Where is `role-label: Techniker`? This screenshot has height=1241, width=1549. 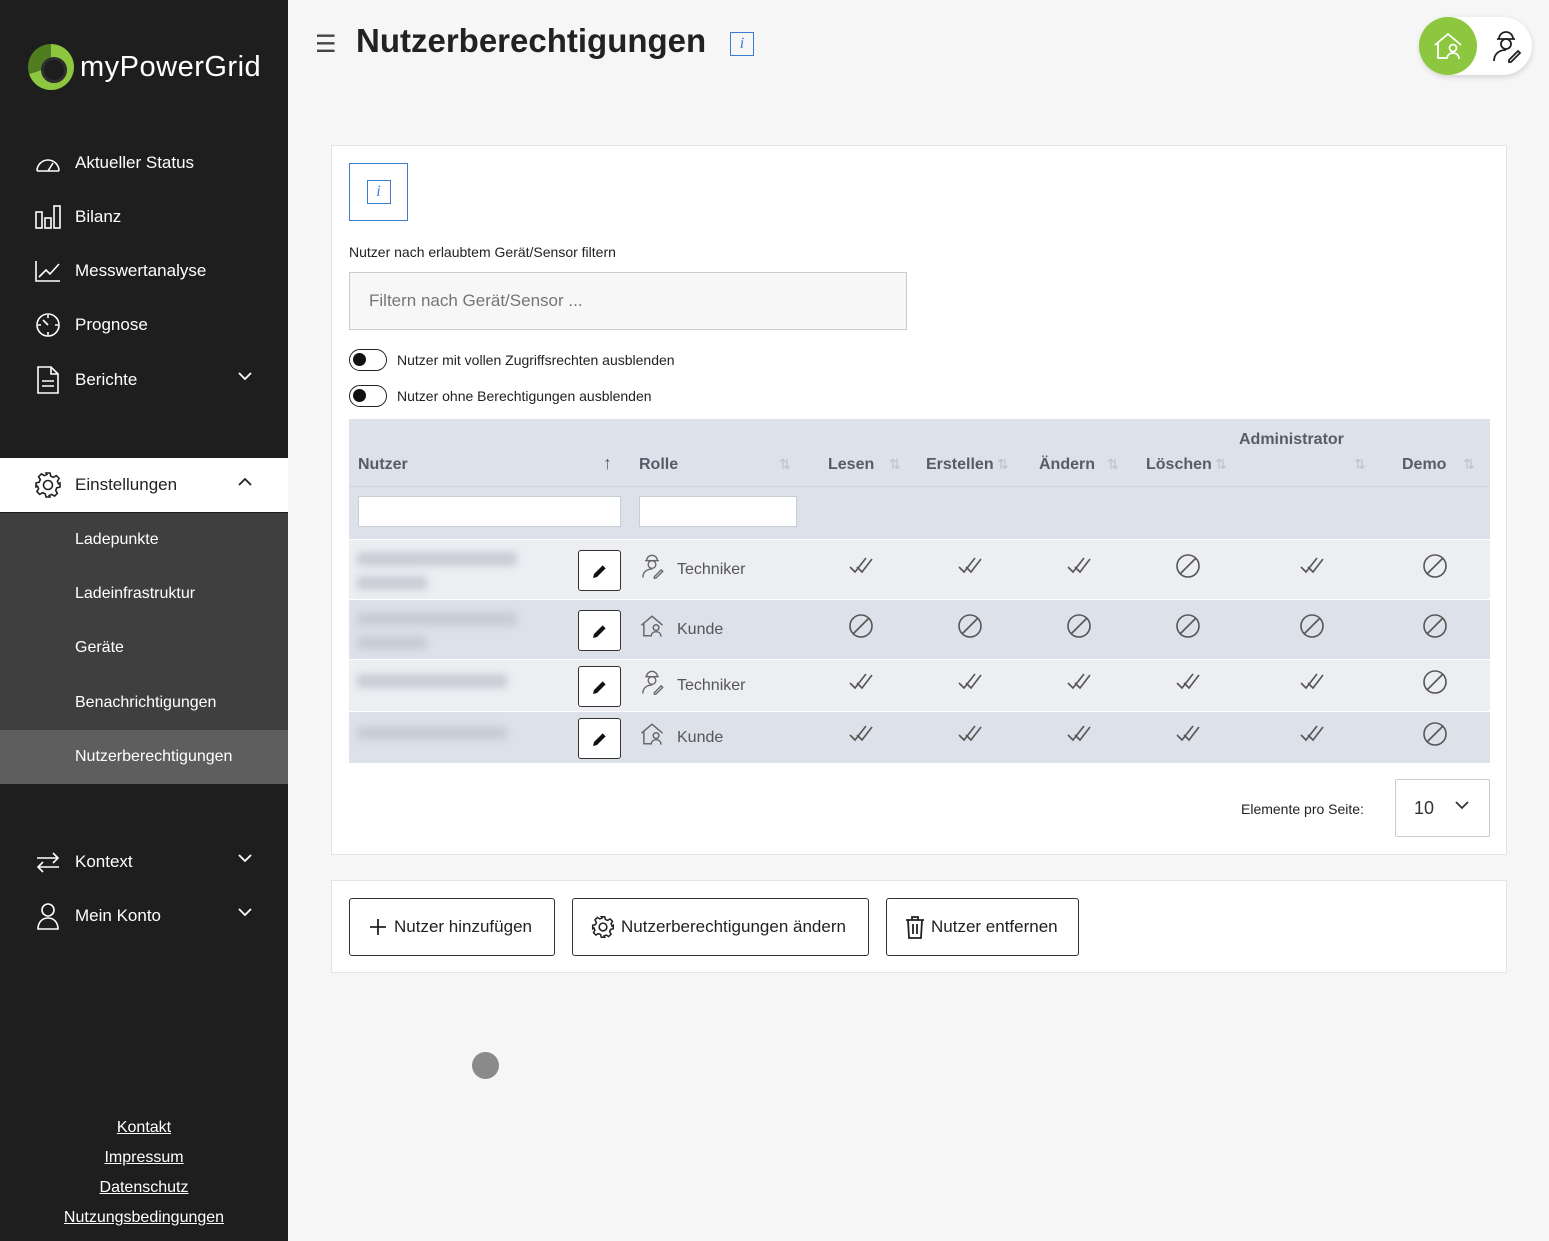 role-label: Techniker is located at coordinates (711, 685).